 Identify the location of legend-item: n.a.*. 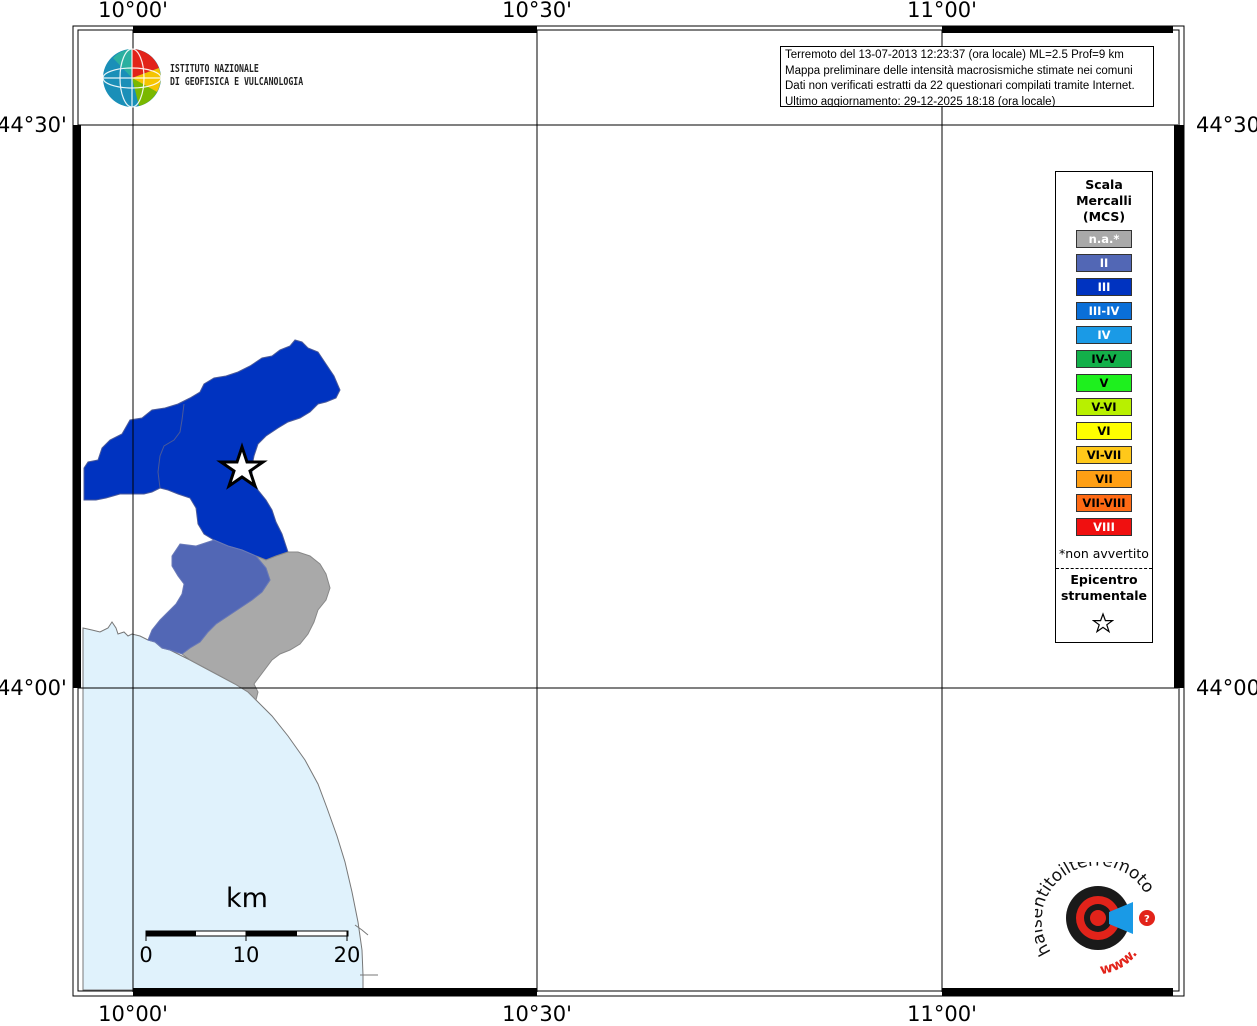
(1104, 239).